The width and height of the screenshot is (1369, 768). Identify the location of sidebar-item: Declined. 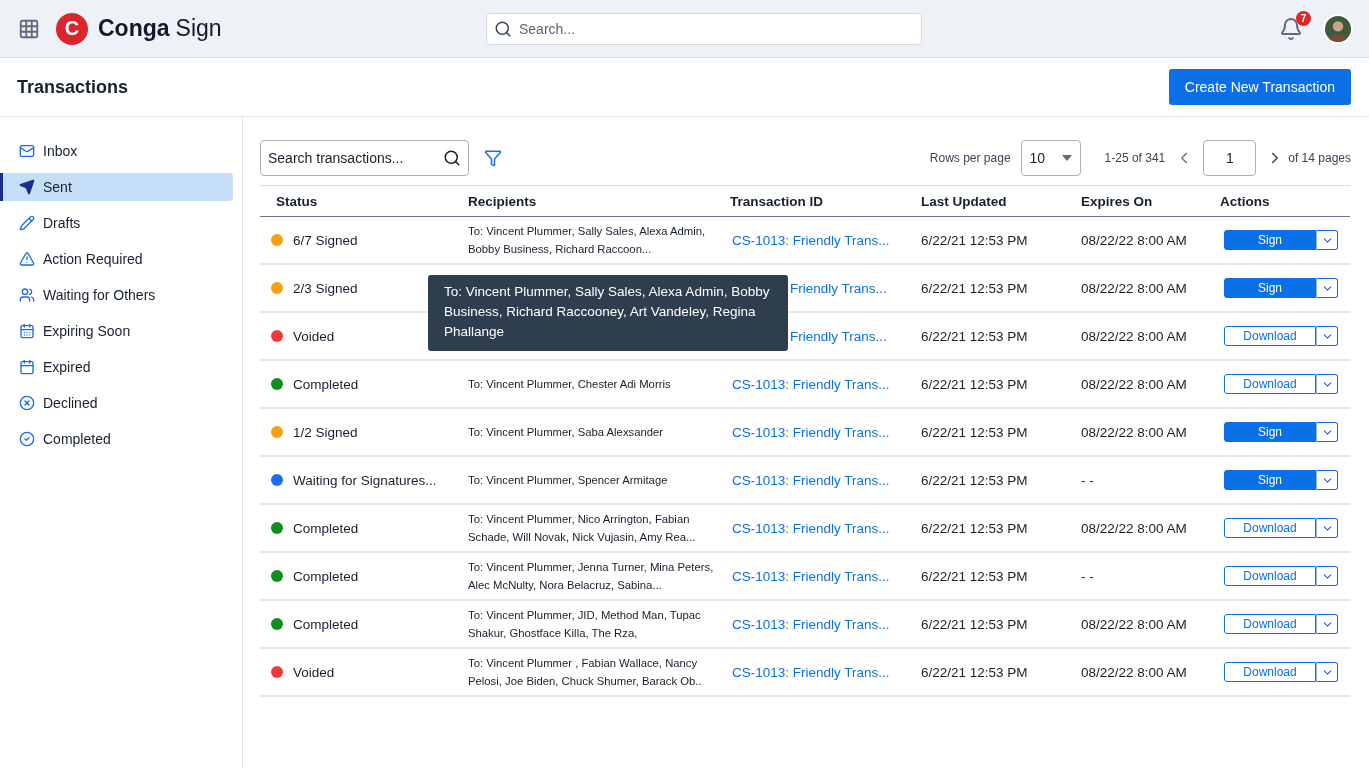
(116, 403).